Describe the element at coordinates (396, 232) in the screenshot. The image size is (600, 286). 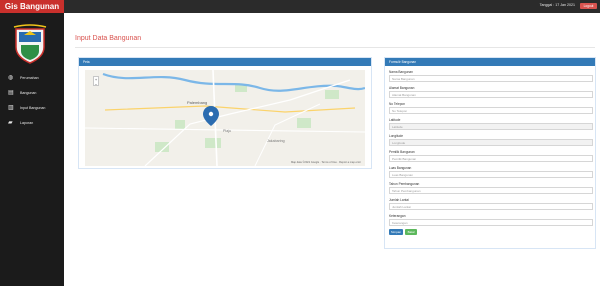
I see `save-button: Simpan` at that location.